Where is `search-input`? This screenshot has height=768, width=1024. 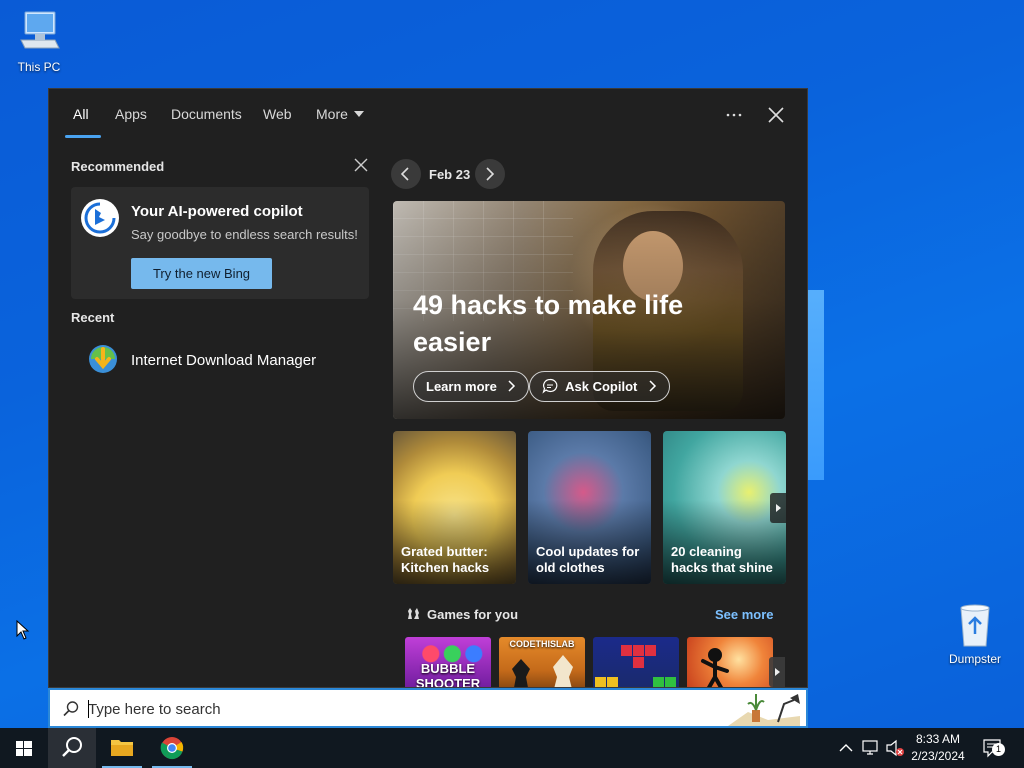
search-input is located at coordinates (408, 709).